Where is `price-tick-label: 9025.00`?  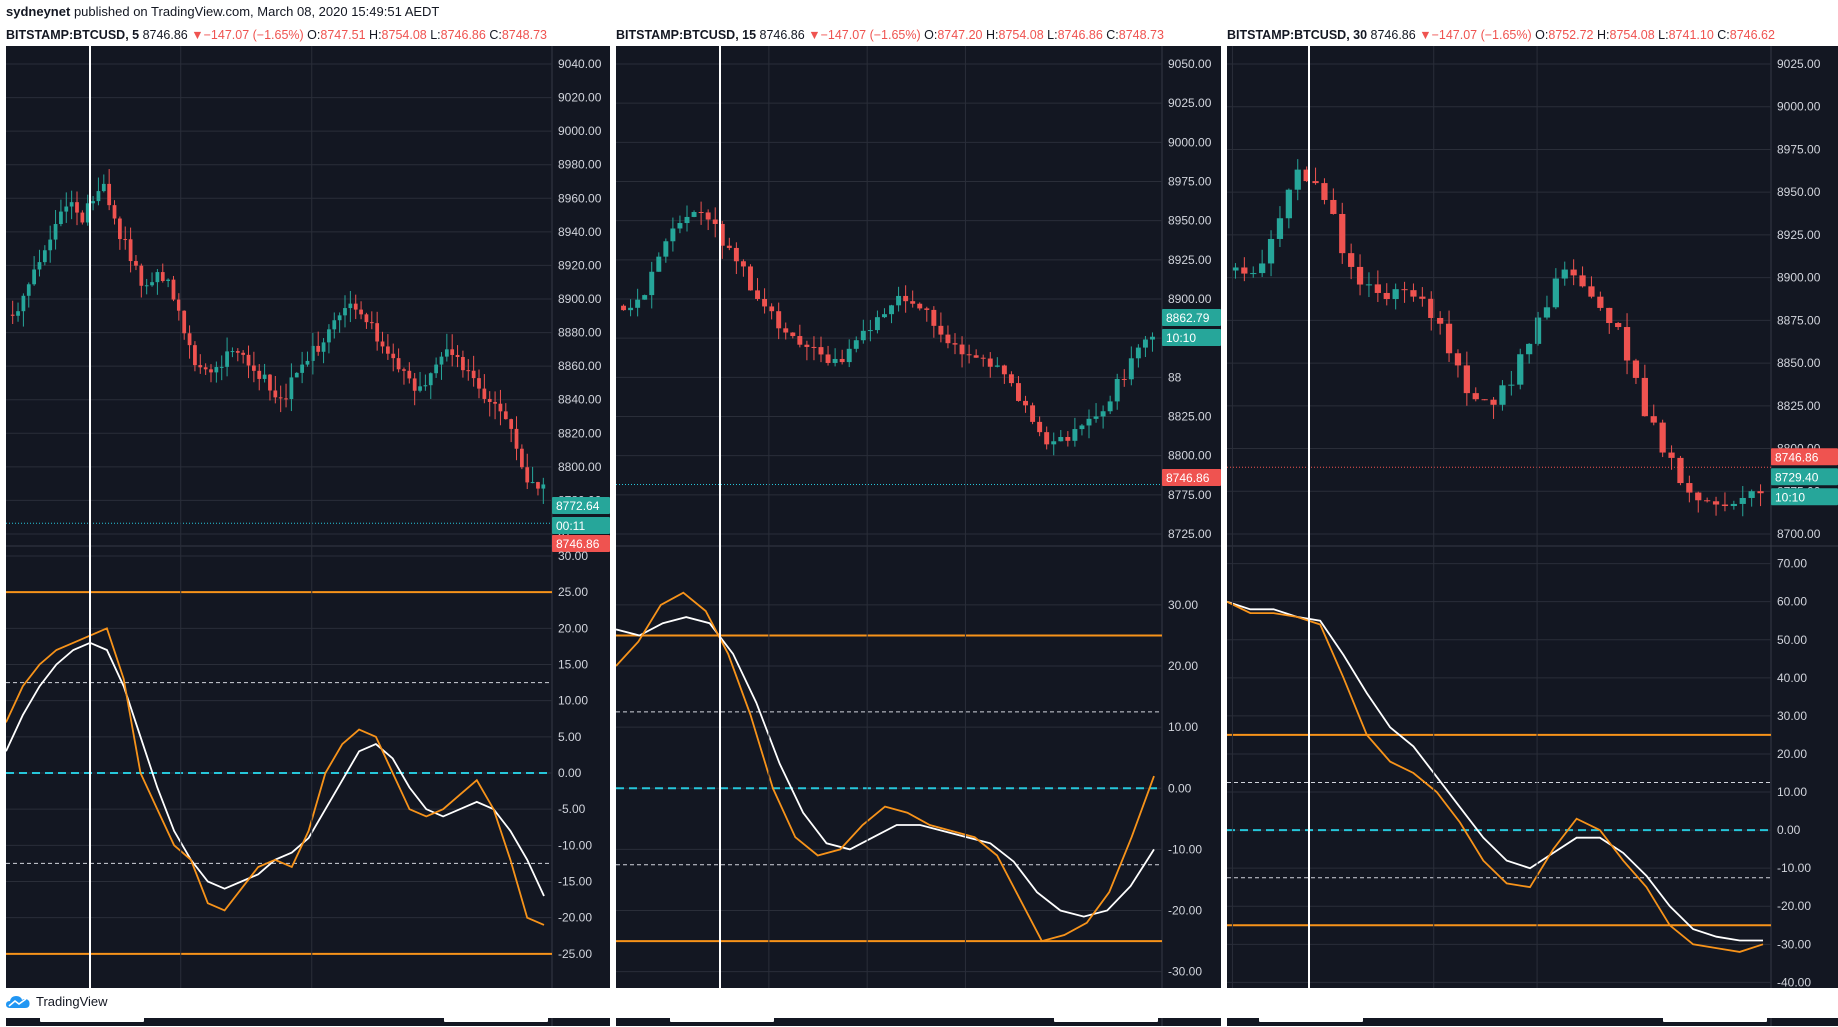
price-tick-label: 9025.00 is located at coordinates (1799, 64).